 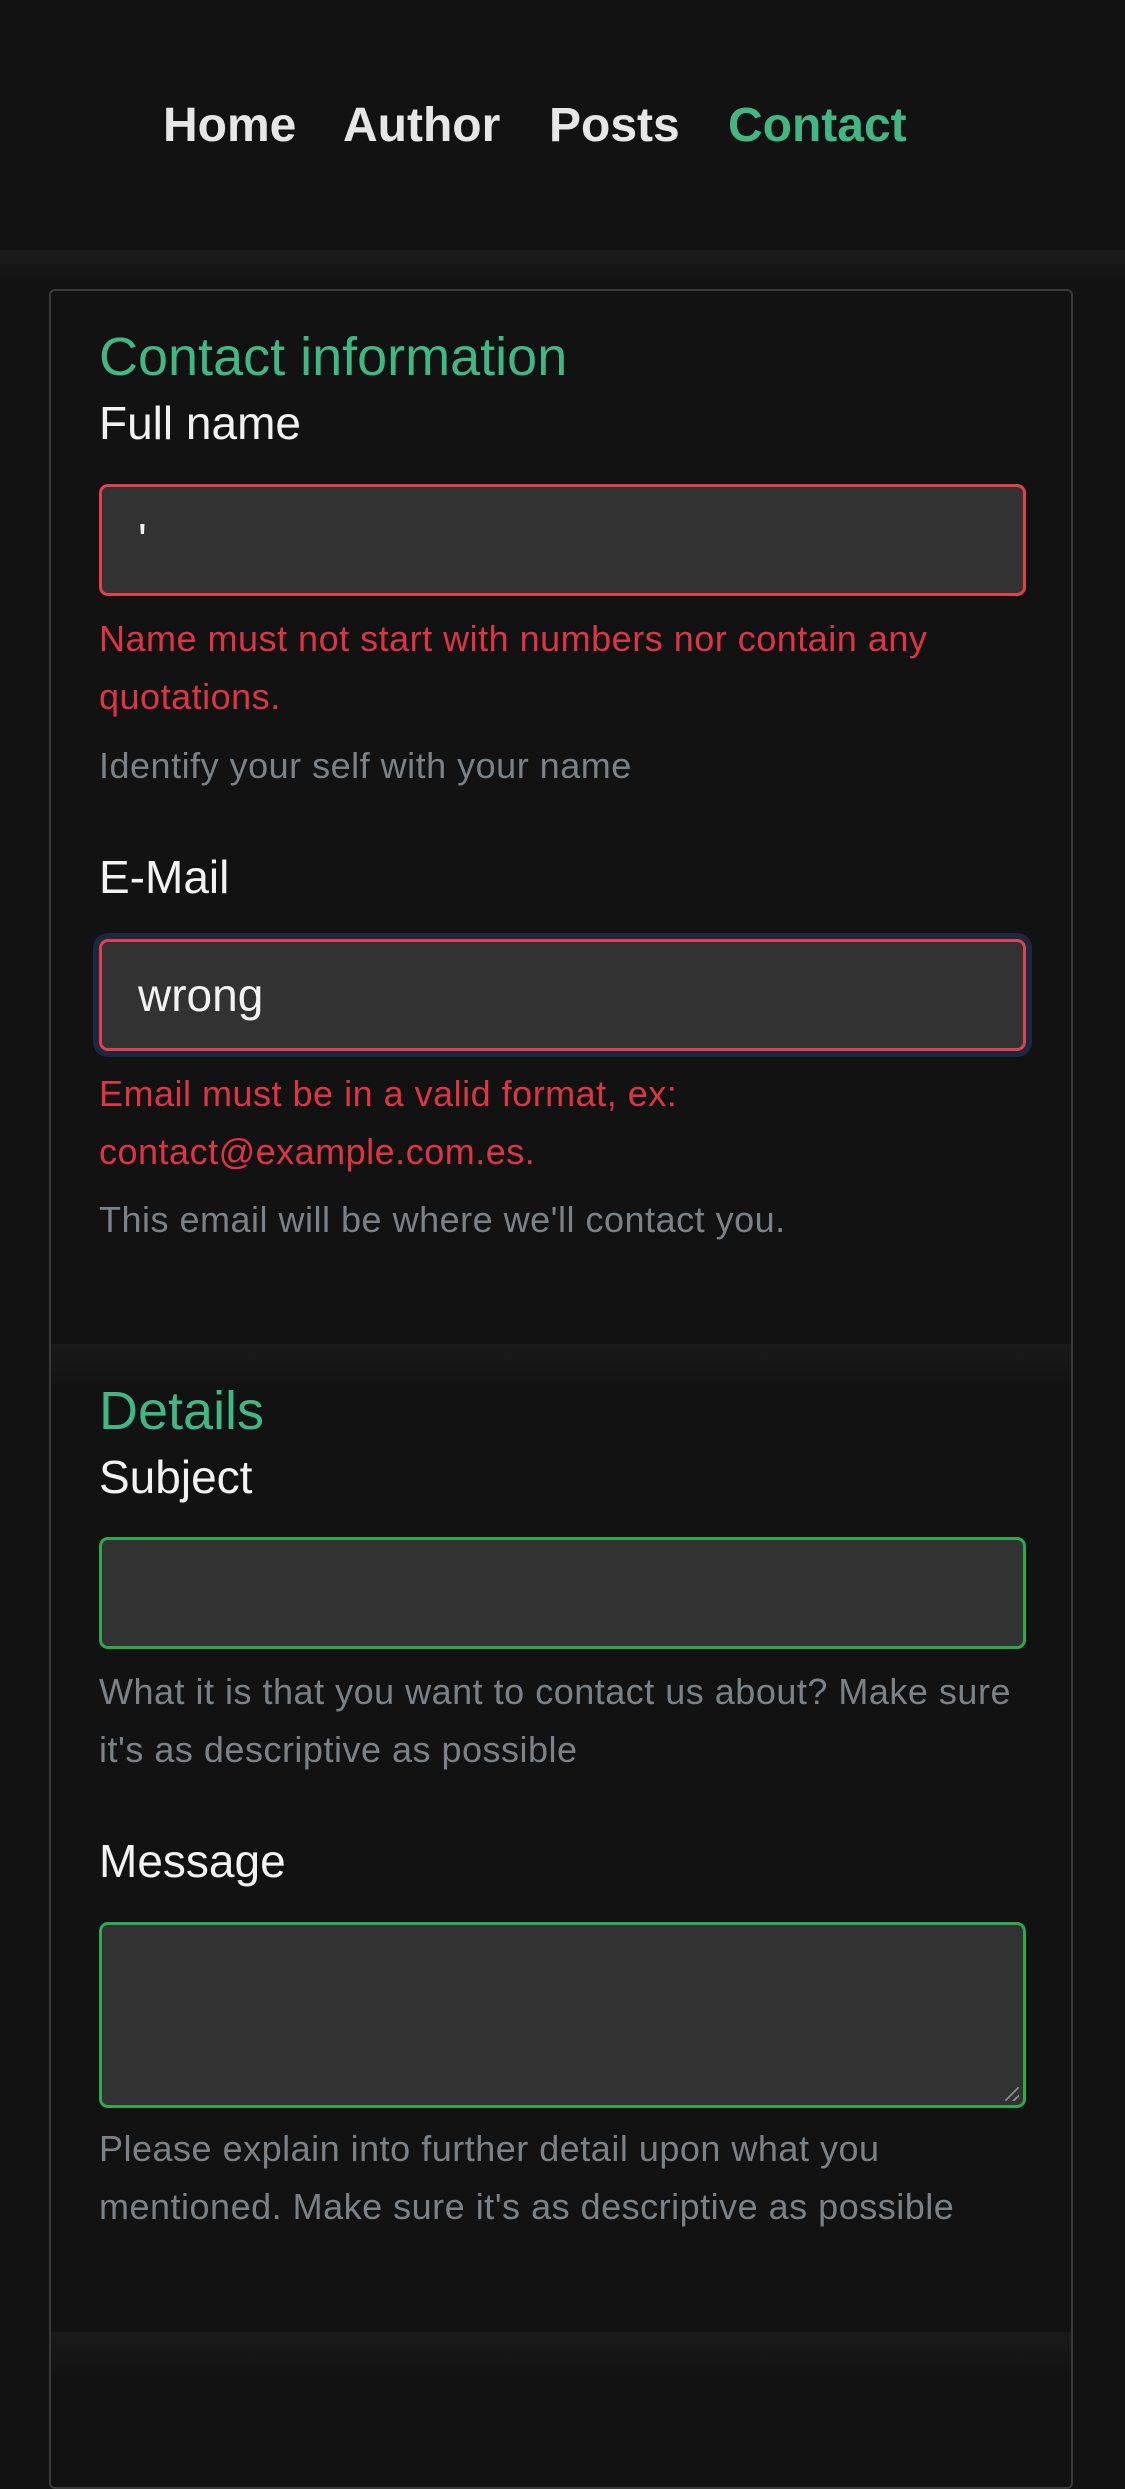 I want to click on full-name-help: Identify your self with your name, so click(x=365, y=765).